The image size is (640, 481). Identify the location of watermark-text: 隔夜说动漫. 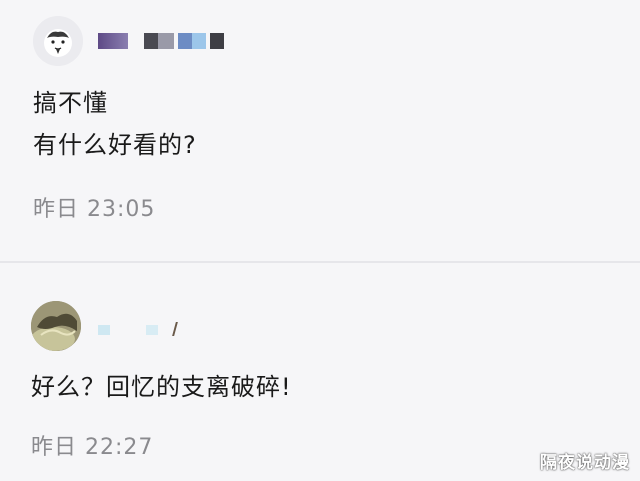
(585, 463).